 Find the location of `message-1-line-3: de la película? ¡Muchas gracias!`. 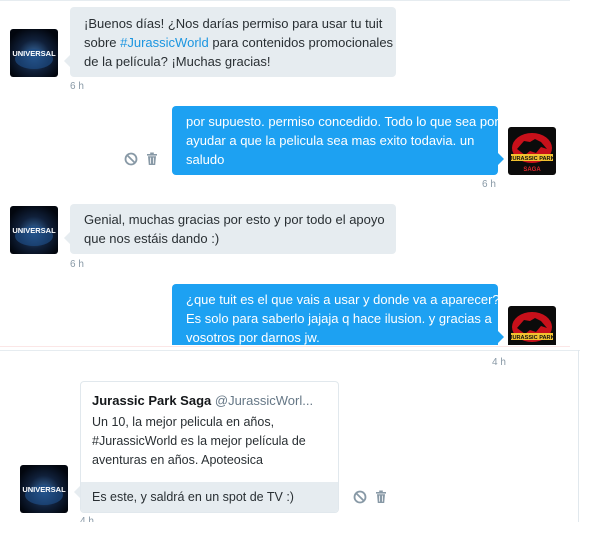

message-1-line-3: de la película? ¡Muchas gracias! is located at coordinates (177, 61).